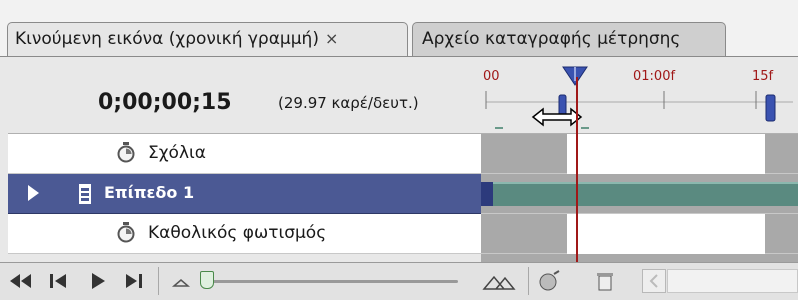 The width and height of the screenshot is (798, 300). What do you see at coordinates (244, 194) in the screenshot?
I see `layer-row-layer-1: Επίπεδο 1` at bounding box center [244, 194].